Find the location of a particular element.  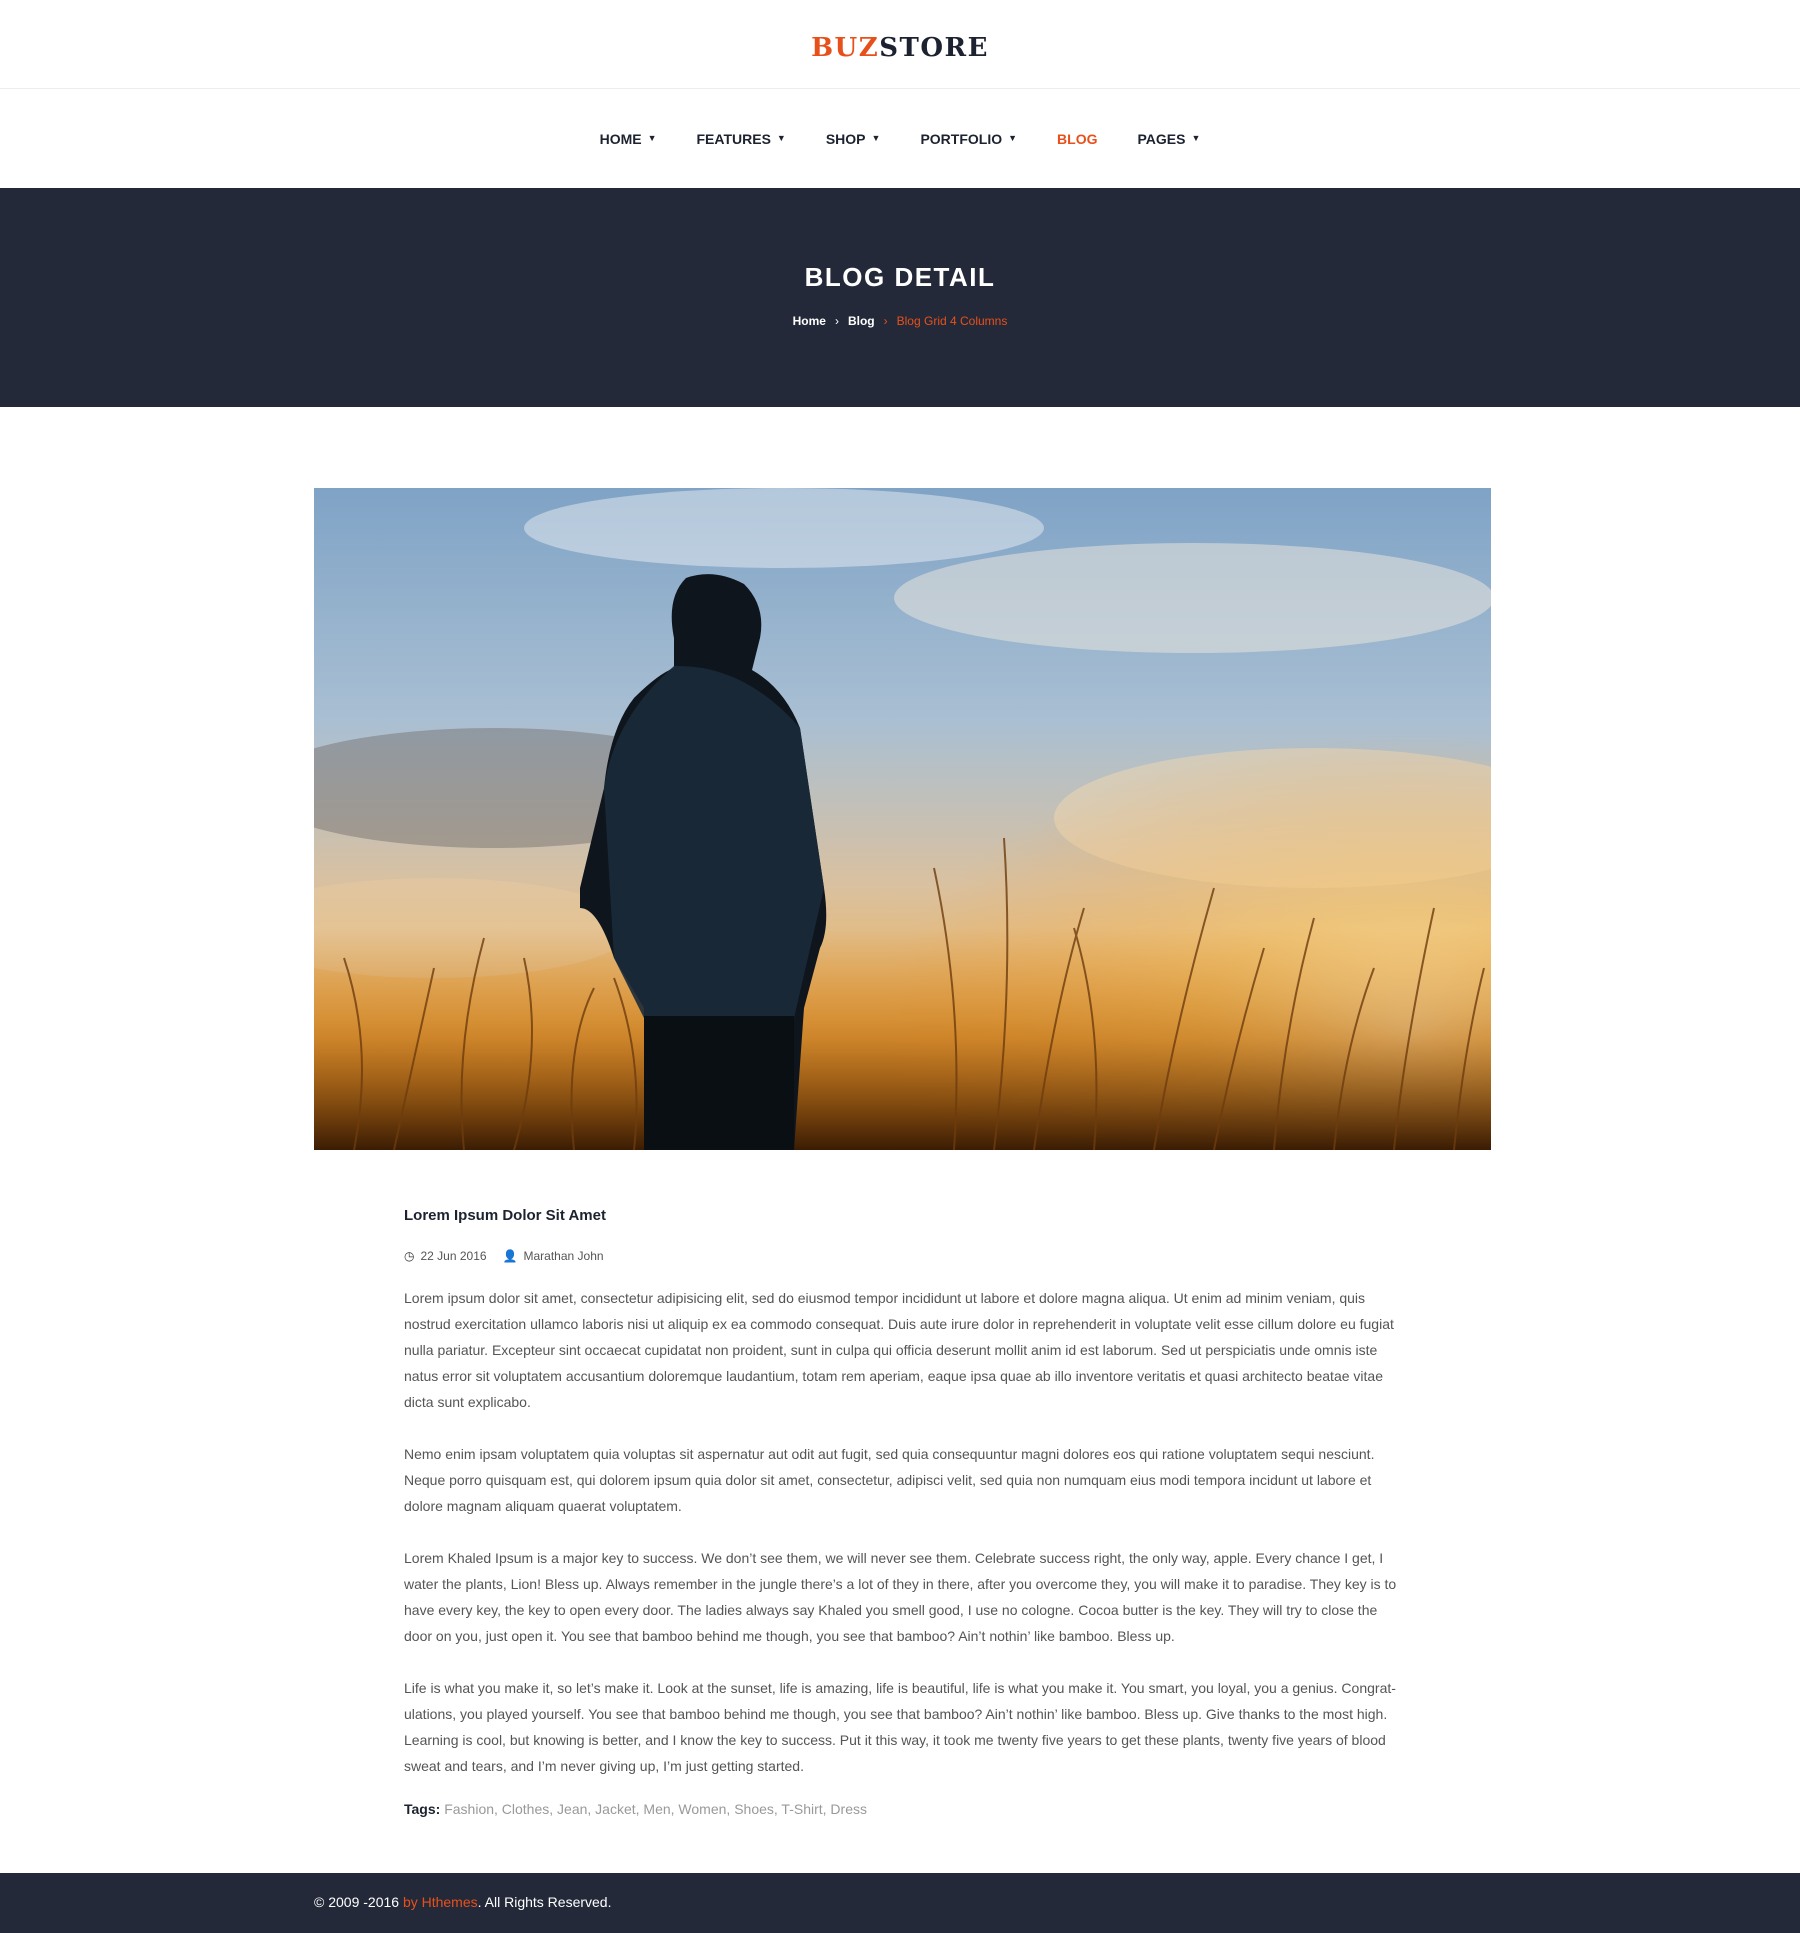

user-icon: 👤 is located at coordinates (510, 1256).